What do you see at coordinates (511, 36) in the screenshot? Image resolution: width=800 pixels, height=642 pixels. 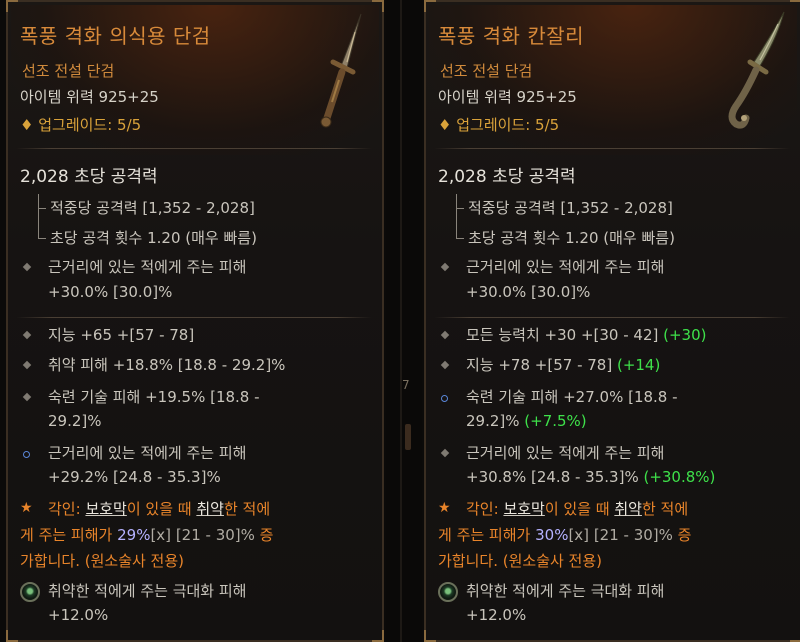 I see `item-title: 폭풍 격화 칸잘리` at bounding box center [511, 36].